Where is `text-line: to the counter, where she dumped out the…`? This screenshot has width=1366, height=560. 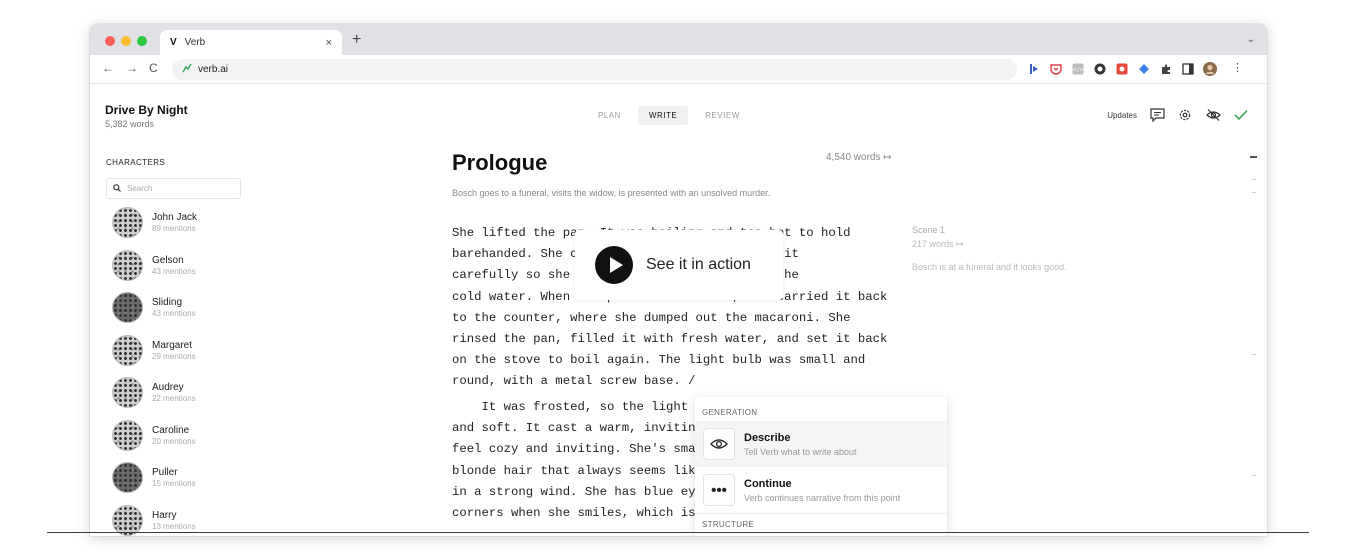 text-line: to the counter, where she dumped out the… is located at coordinates (651, 317).